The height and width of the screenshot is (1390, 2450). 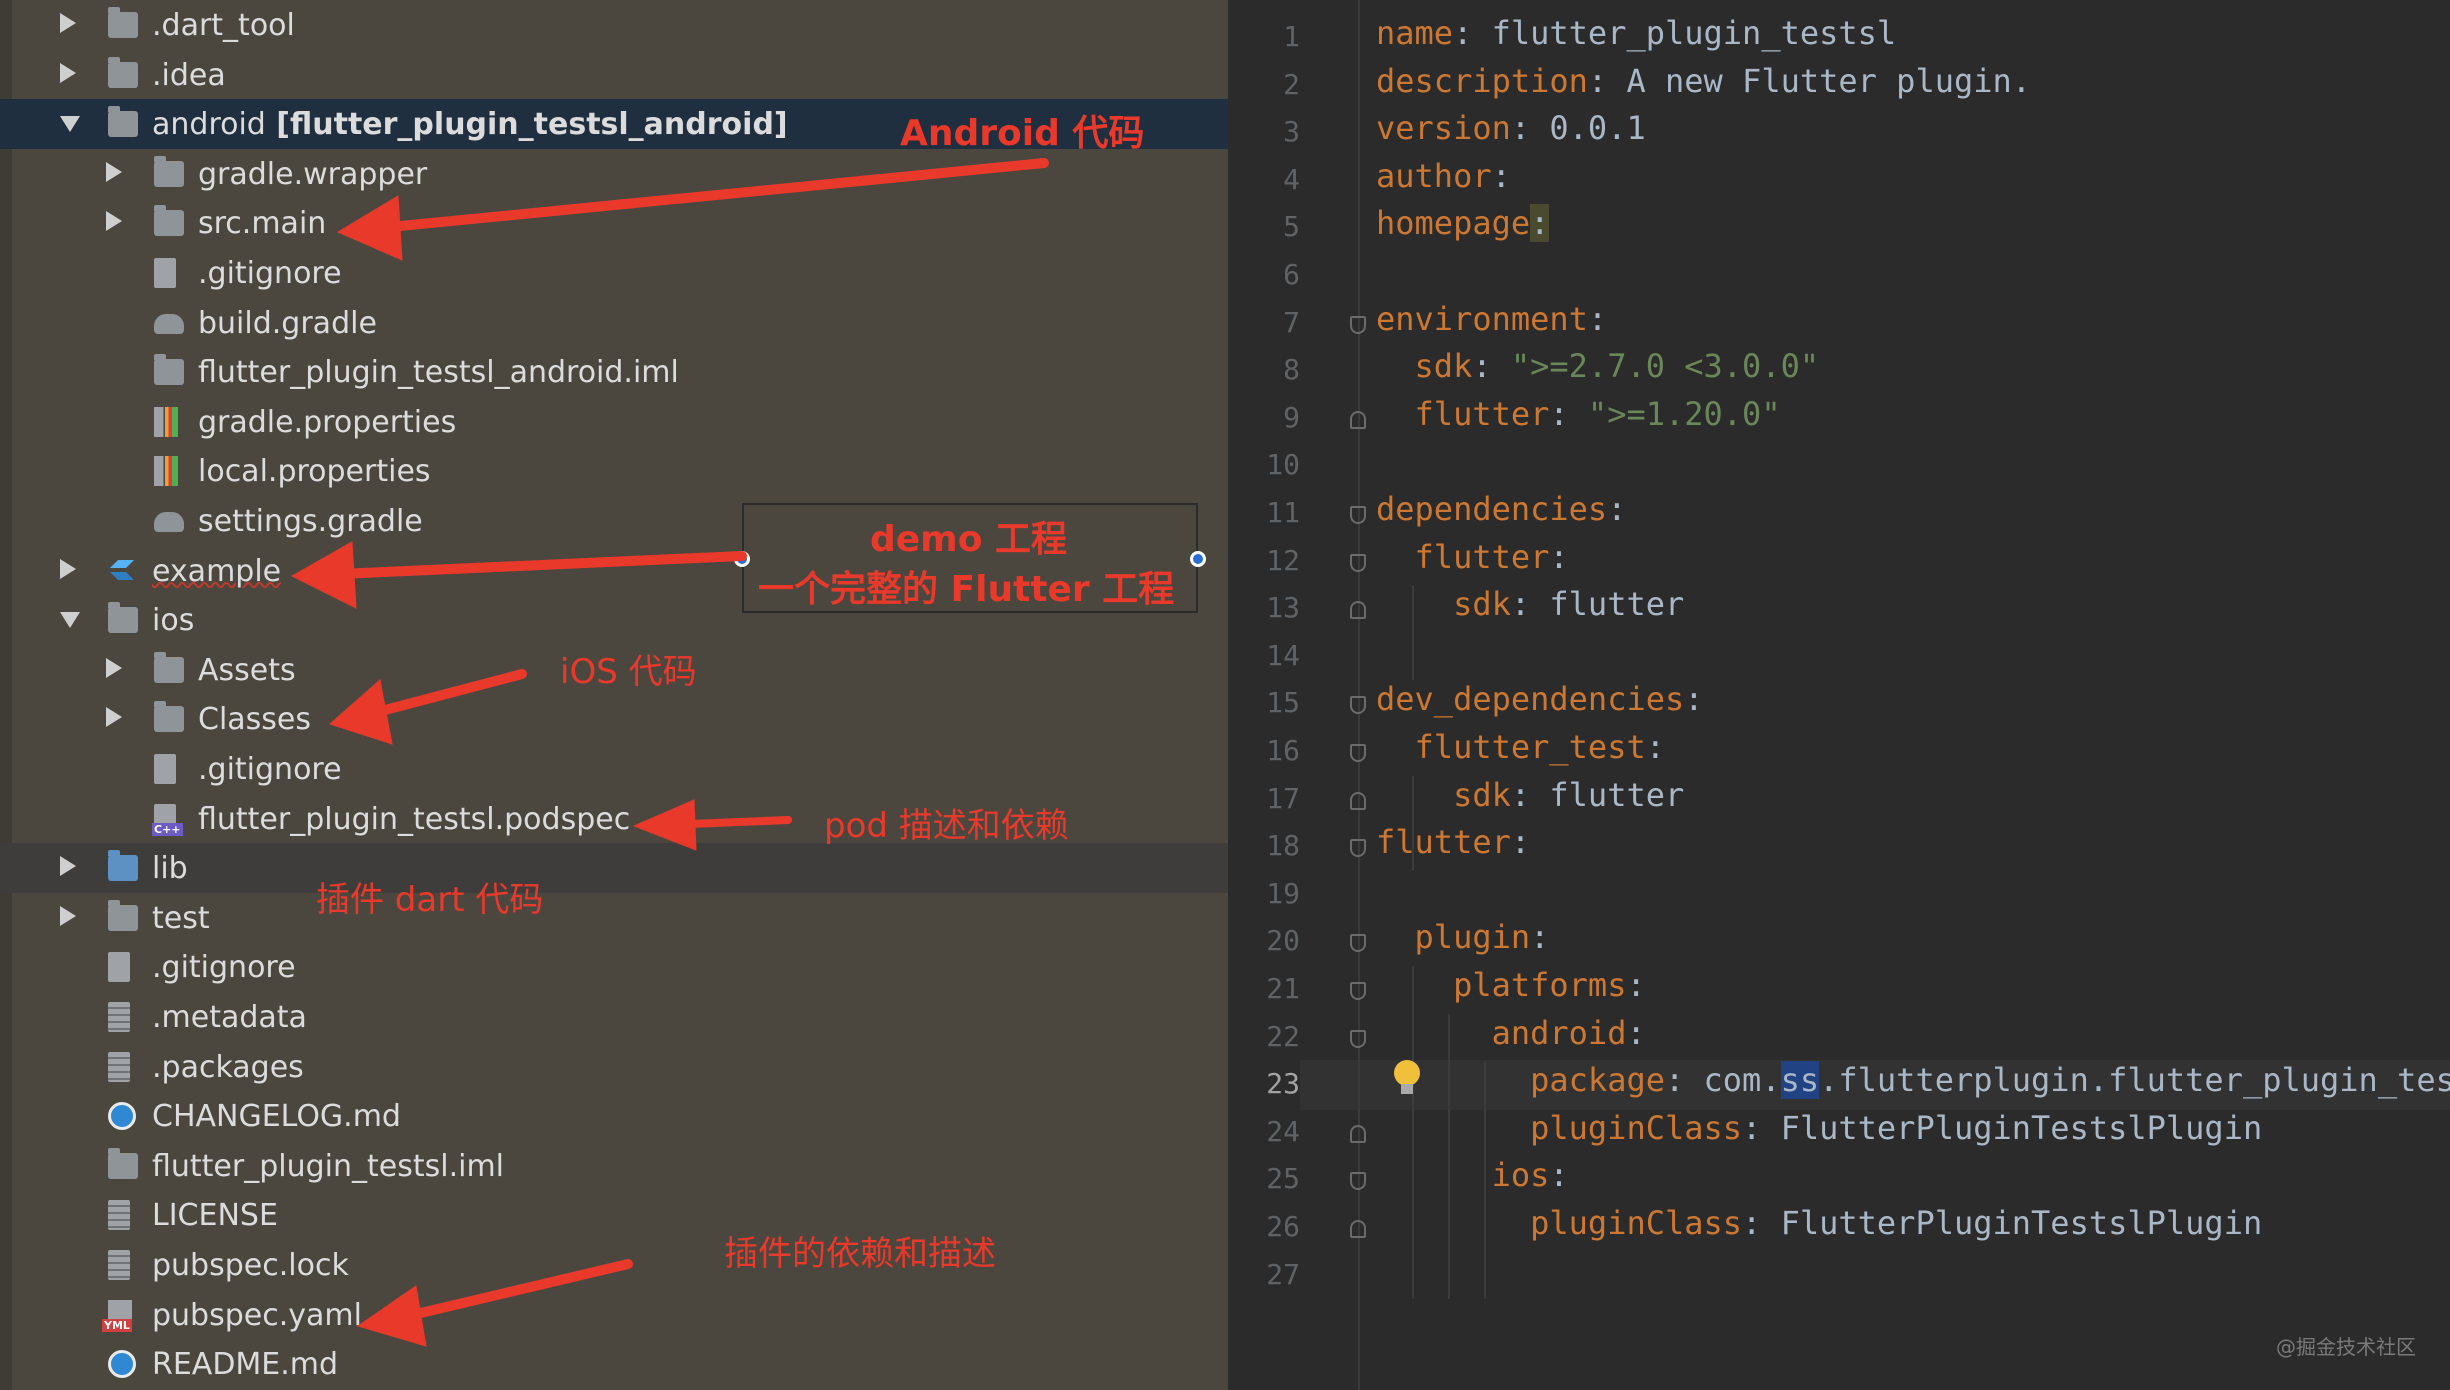 I want to click on code-line: flutter_test:, so click(x=1520, y=747).